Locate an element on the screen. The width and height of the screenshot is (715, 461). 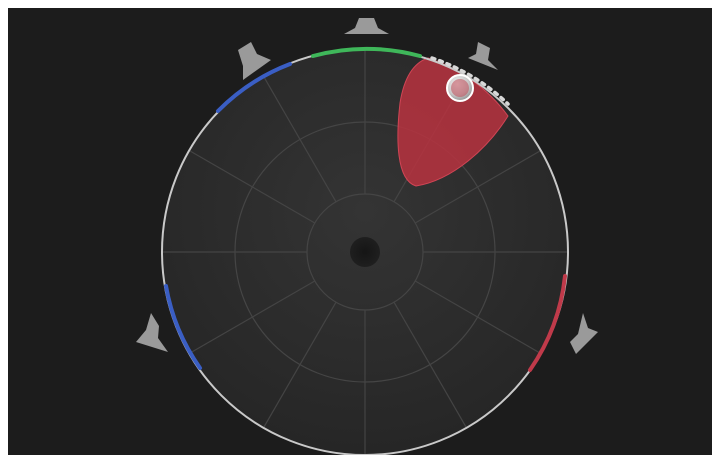
speaker-right-surround-icon is located at coordinates (584, 333).